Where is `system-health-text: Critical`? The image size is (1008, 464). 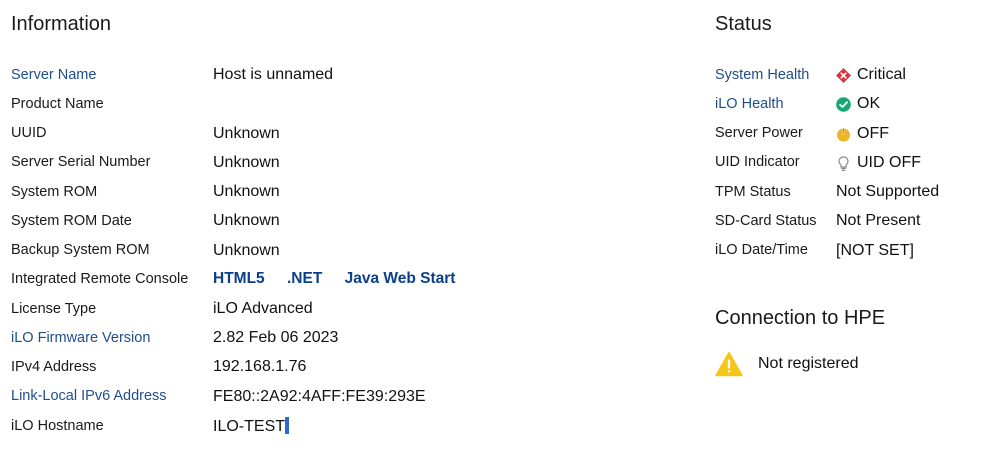 system-health-text: Critical is located at coordinates (881, 74).